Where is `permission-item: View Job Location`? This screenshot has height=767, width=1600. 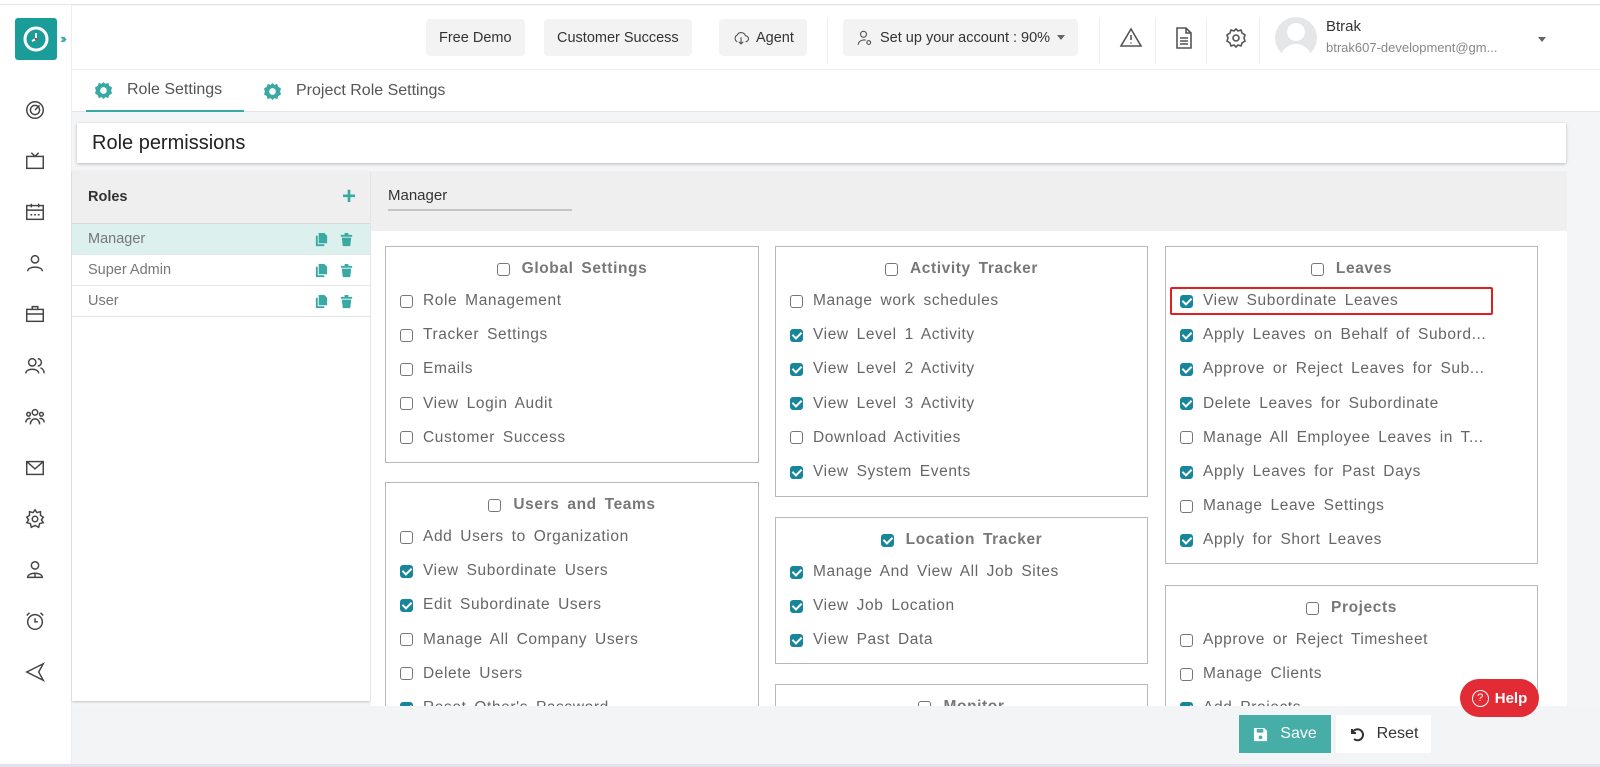
permission-item: View Job Location is located at coordinates (872, 606).